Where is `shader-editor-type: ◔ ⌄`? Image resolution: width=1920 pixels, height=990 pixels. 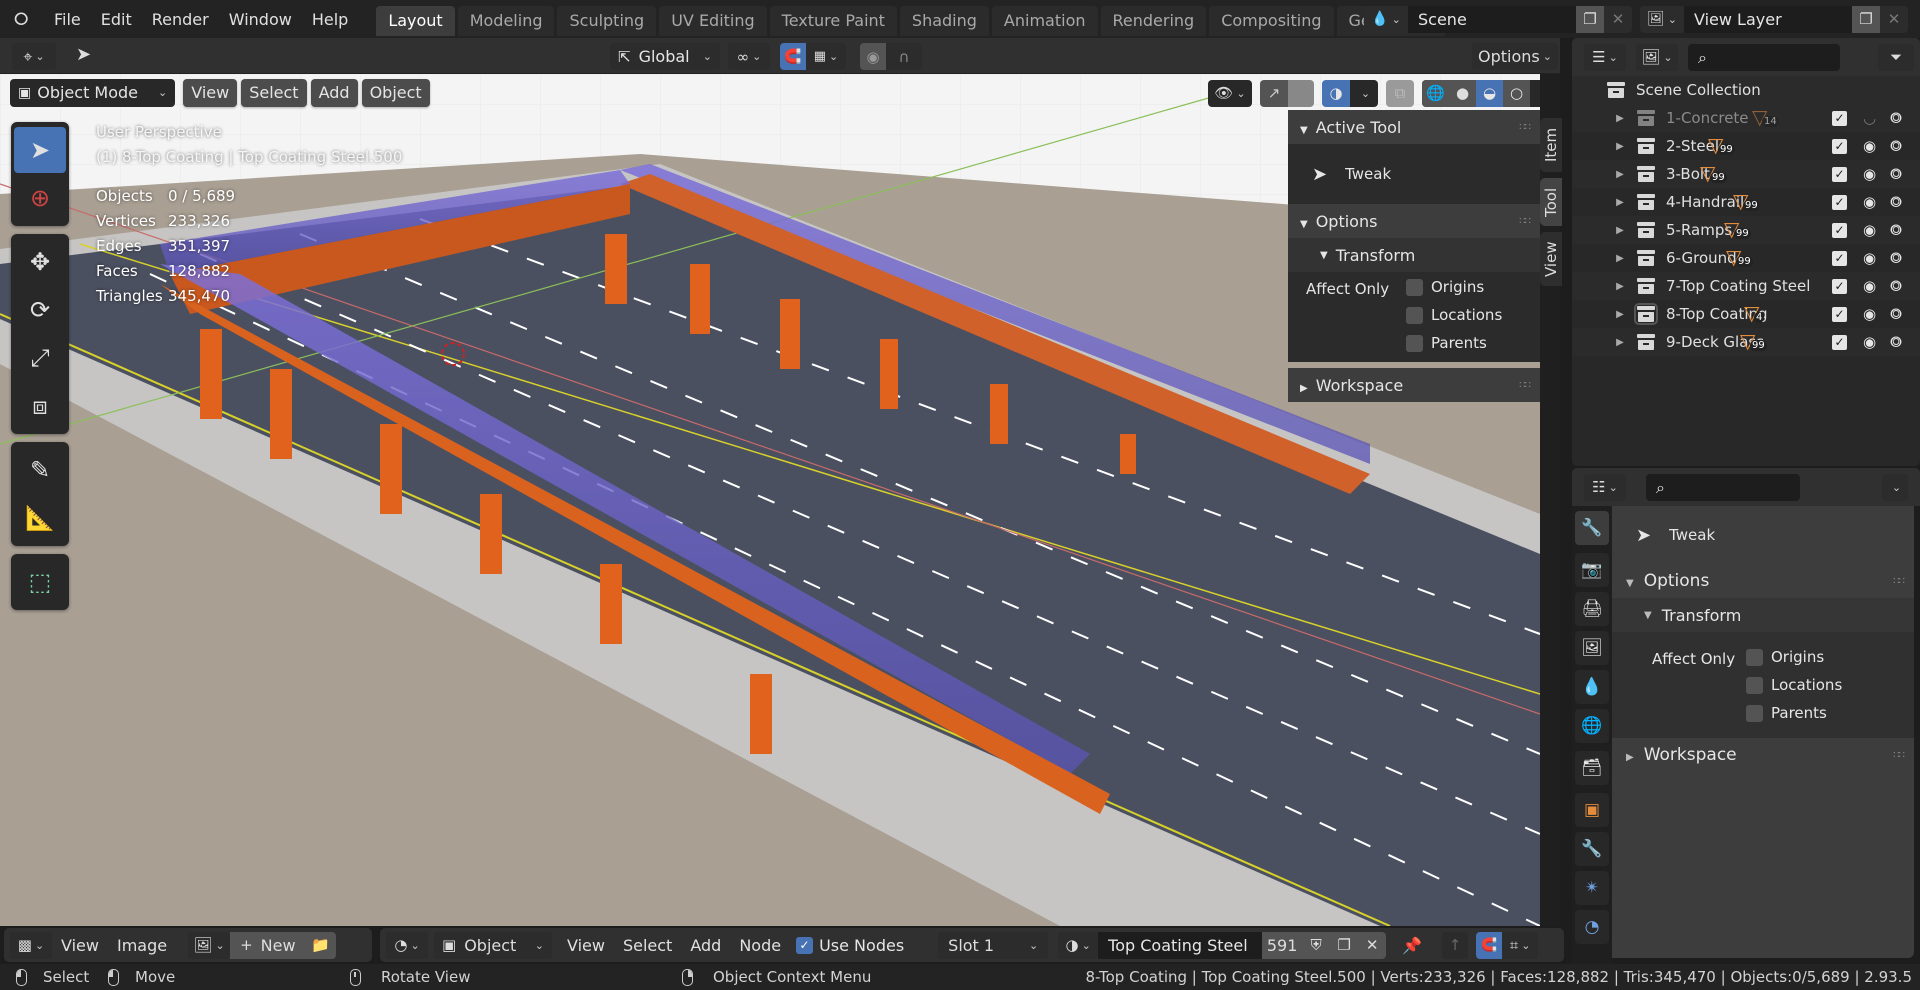
shader-editor-type: ◔ ⌄ is located at coordinates (407, 945).